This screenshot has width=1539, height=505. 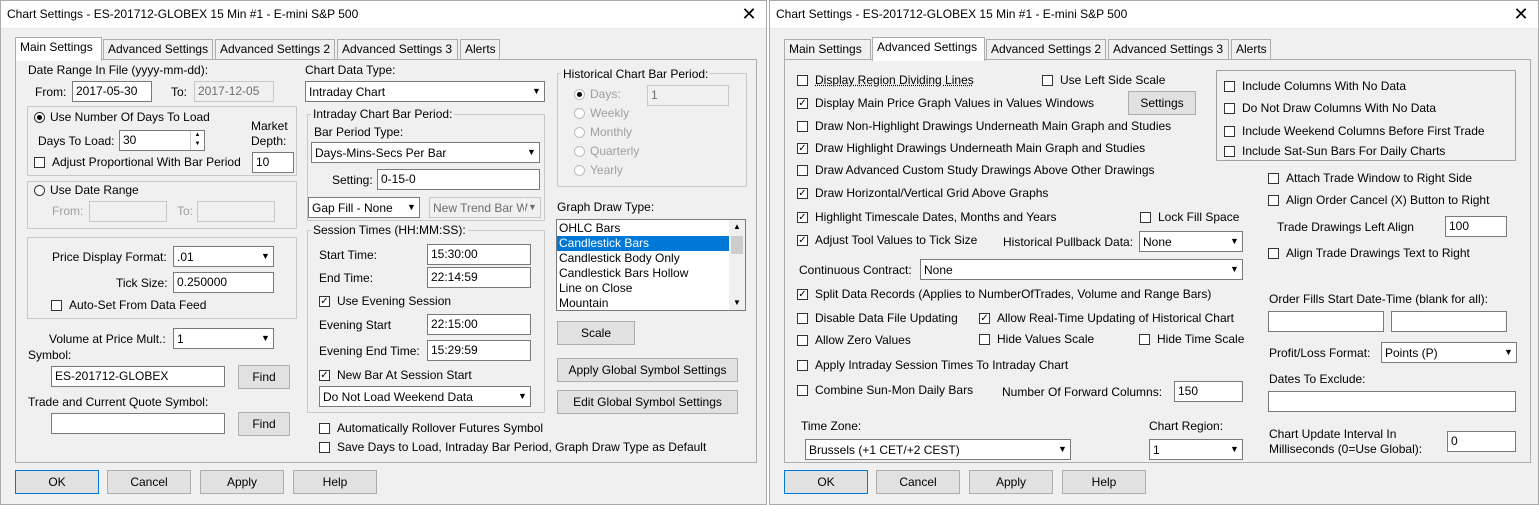 I want to click on volume-mult-label: Volume at Price Mult.:, so click(x=107, y=339).